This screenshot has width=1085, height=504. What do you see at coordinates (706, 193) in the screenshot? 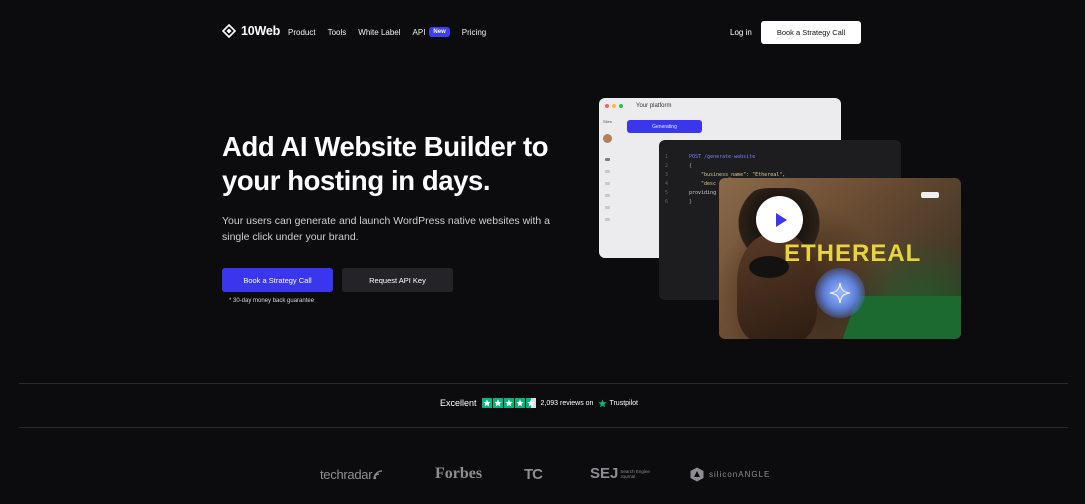
I see `code-line: providing a` at bounding box center [706, 193].